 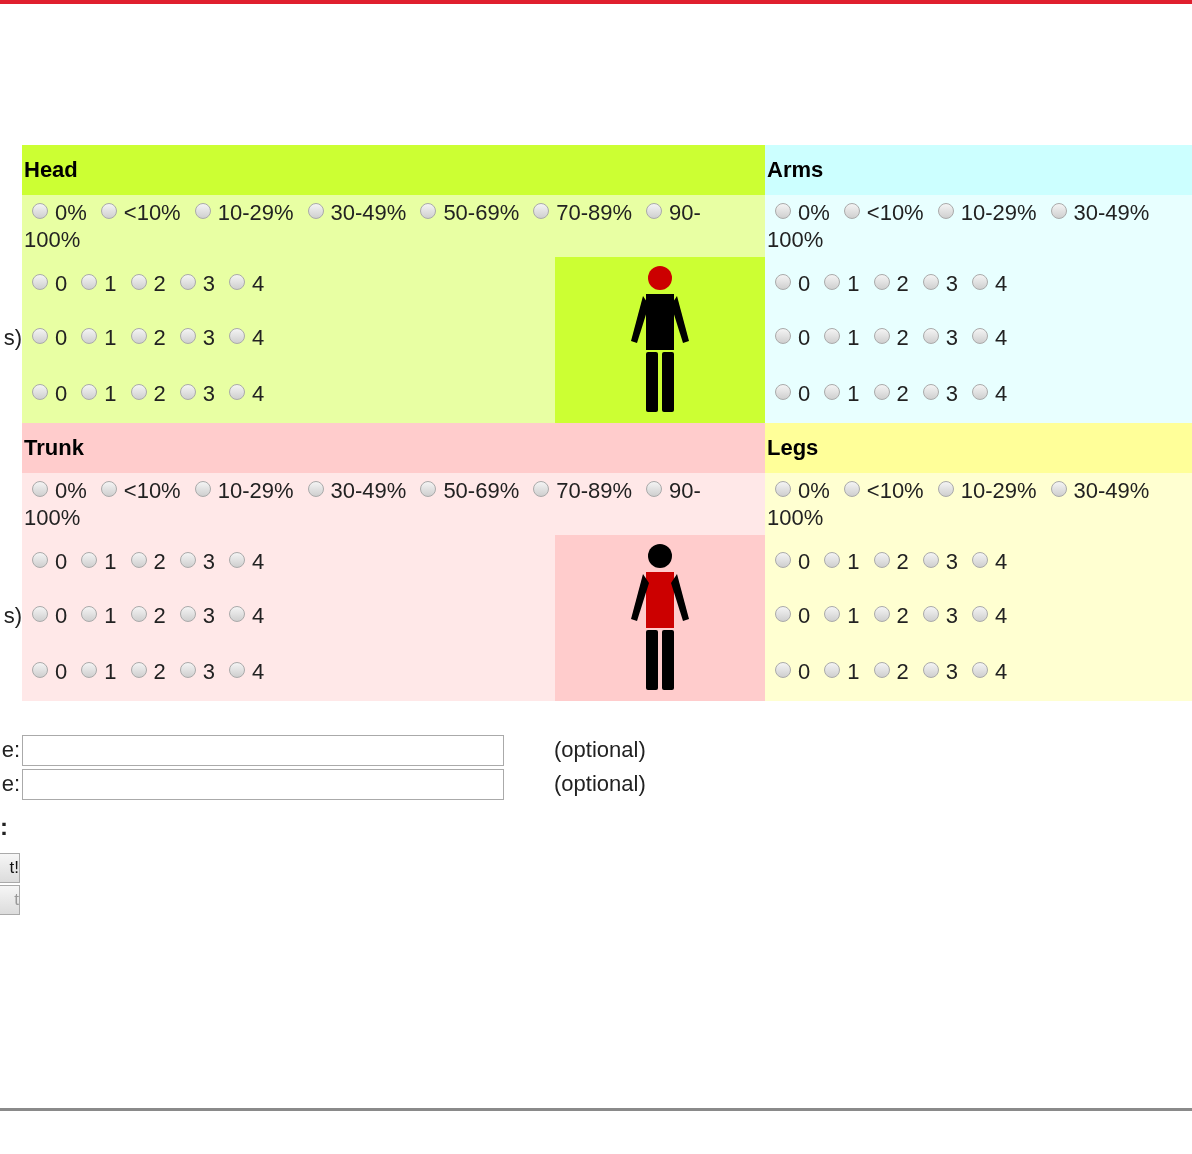 What do you see at coordinates (1001, 615) in the screenshot?
I see `option-label: 4` at bounding box center [1001, 615].